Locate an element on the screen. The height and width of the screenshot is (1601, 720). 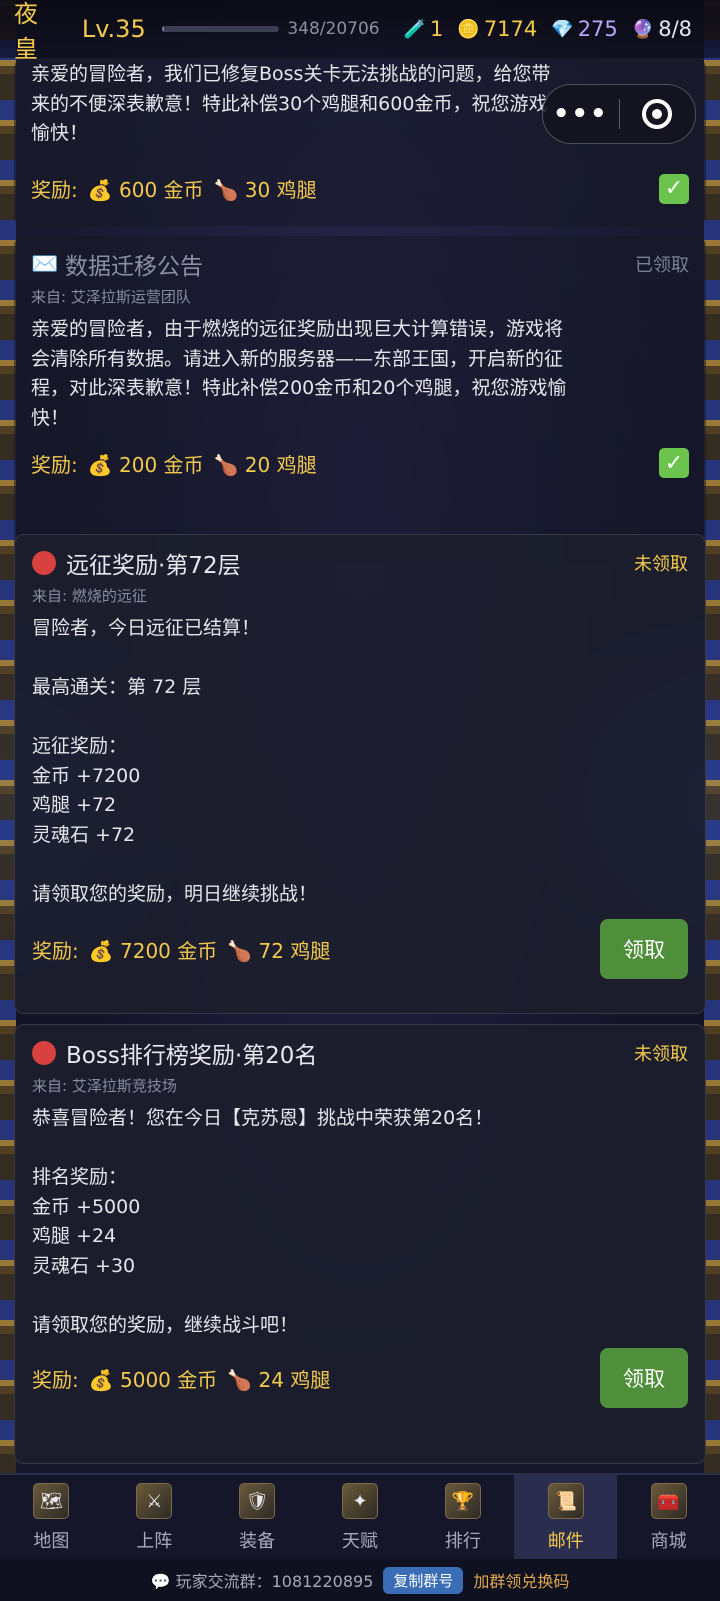
nav-item-lineup: ⚔ 上阵 is located at coordinates (154, 1518).